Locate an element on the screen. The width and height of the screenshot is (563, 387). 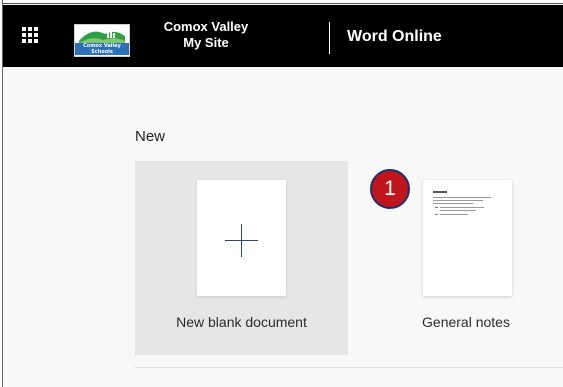
general-notes-label: General notes is located at coordinates (466, 322).